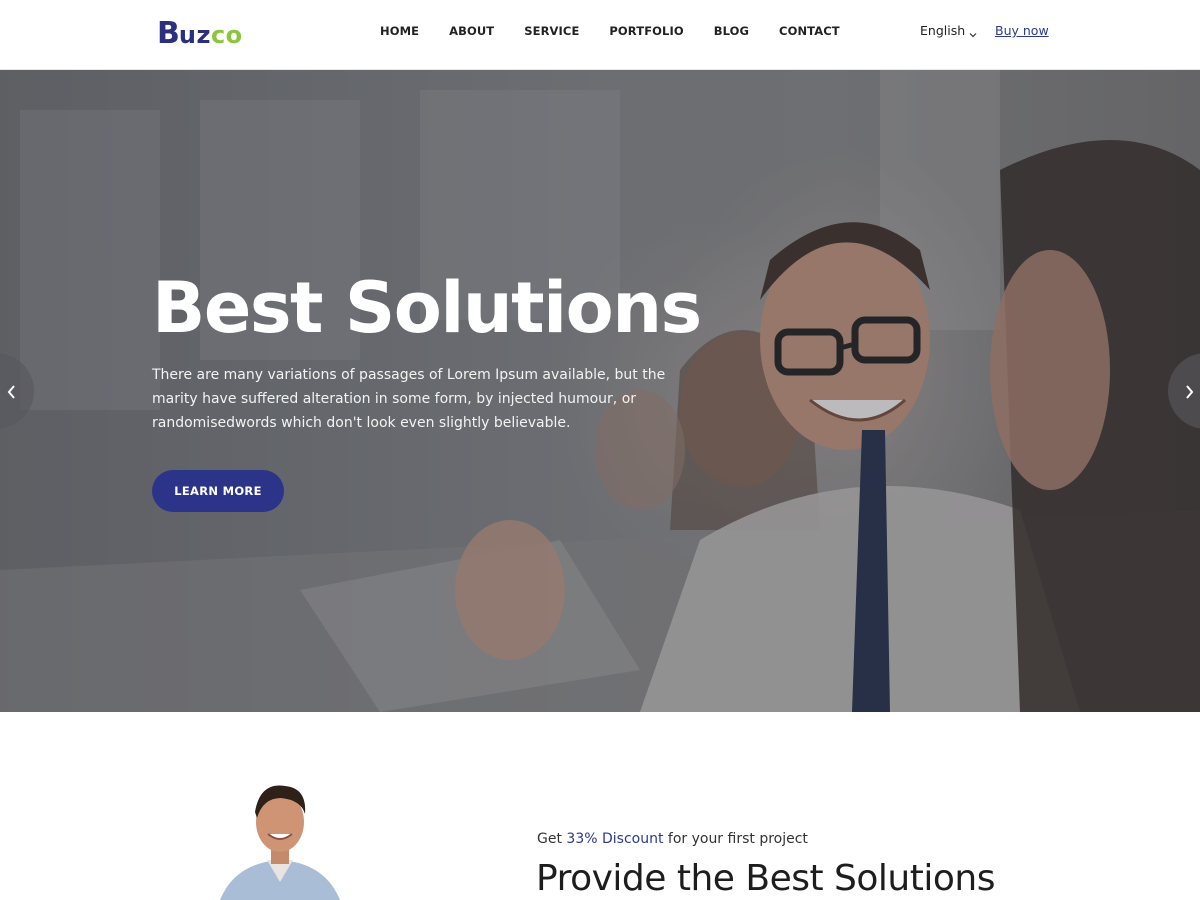  Describe the element at coordinates (399, 31) in the screenshot. I see `nav-home: HOME` at that location.